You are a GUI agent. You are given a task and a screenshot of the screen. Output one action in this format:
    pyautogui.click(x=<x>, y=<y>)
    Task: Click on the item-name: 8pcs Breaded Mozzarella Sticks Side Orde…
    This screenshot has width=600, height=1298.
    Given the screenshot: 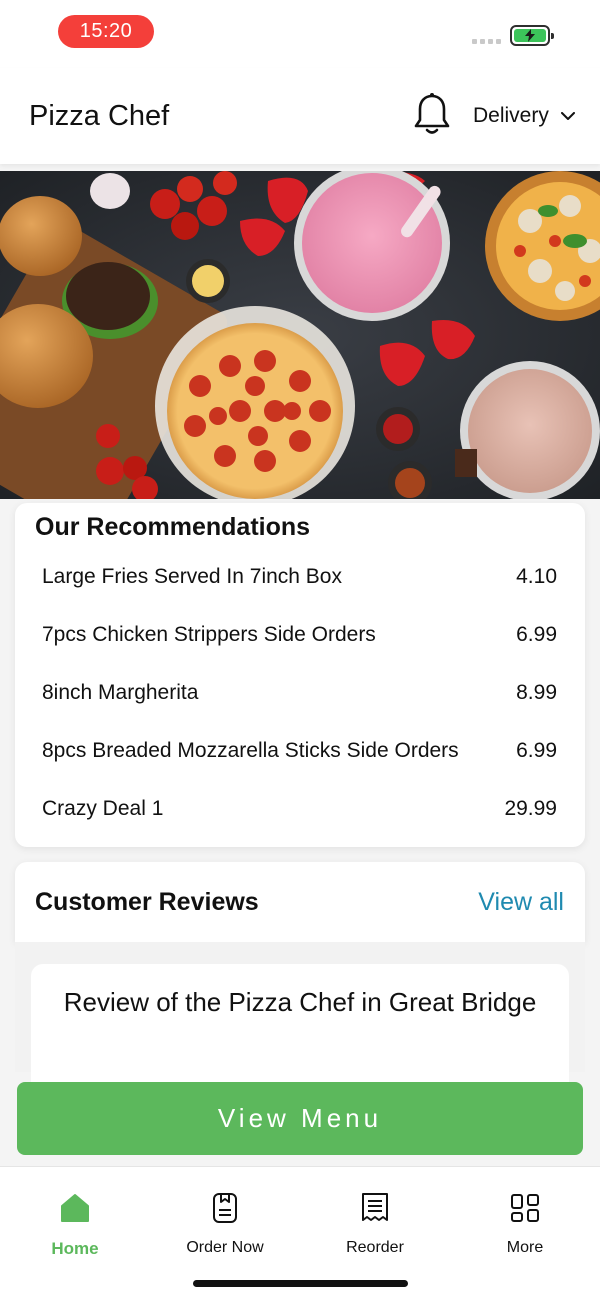 What is the action you would take?
    pyautogui.click(x=250, y=750)
    